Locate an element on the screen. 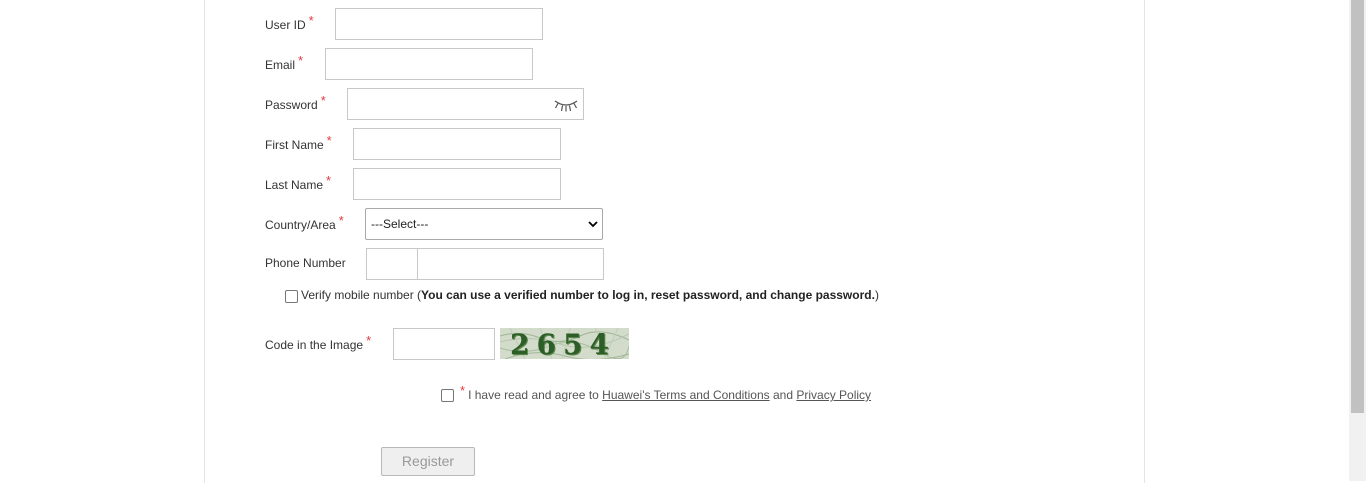 The width and height of the screenshot is (1366, 483). chevron-down-icon is located at coordinates (593, 224).